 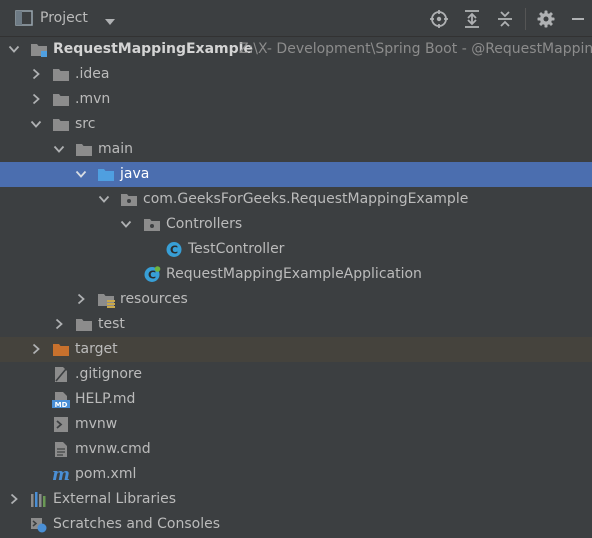 I want to click on minimize-icon, so click(x=578, y=19).